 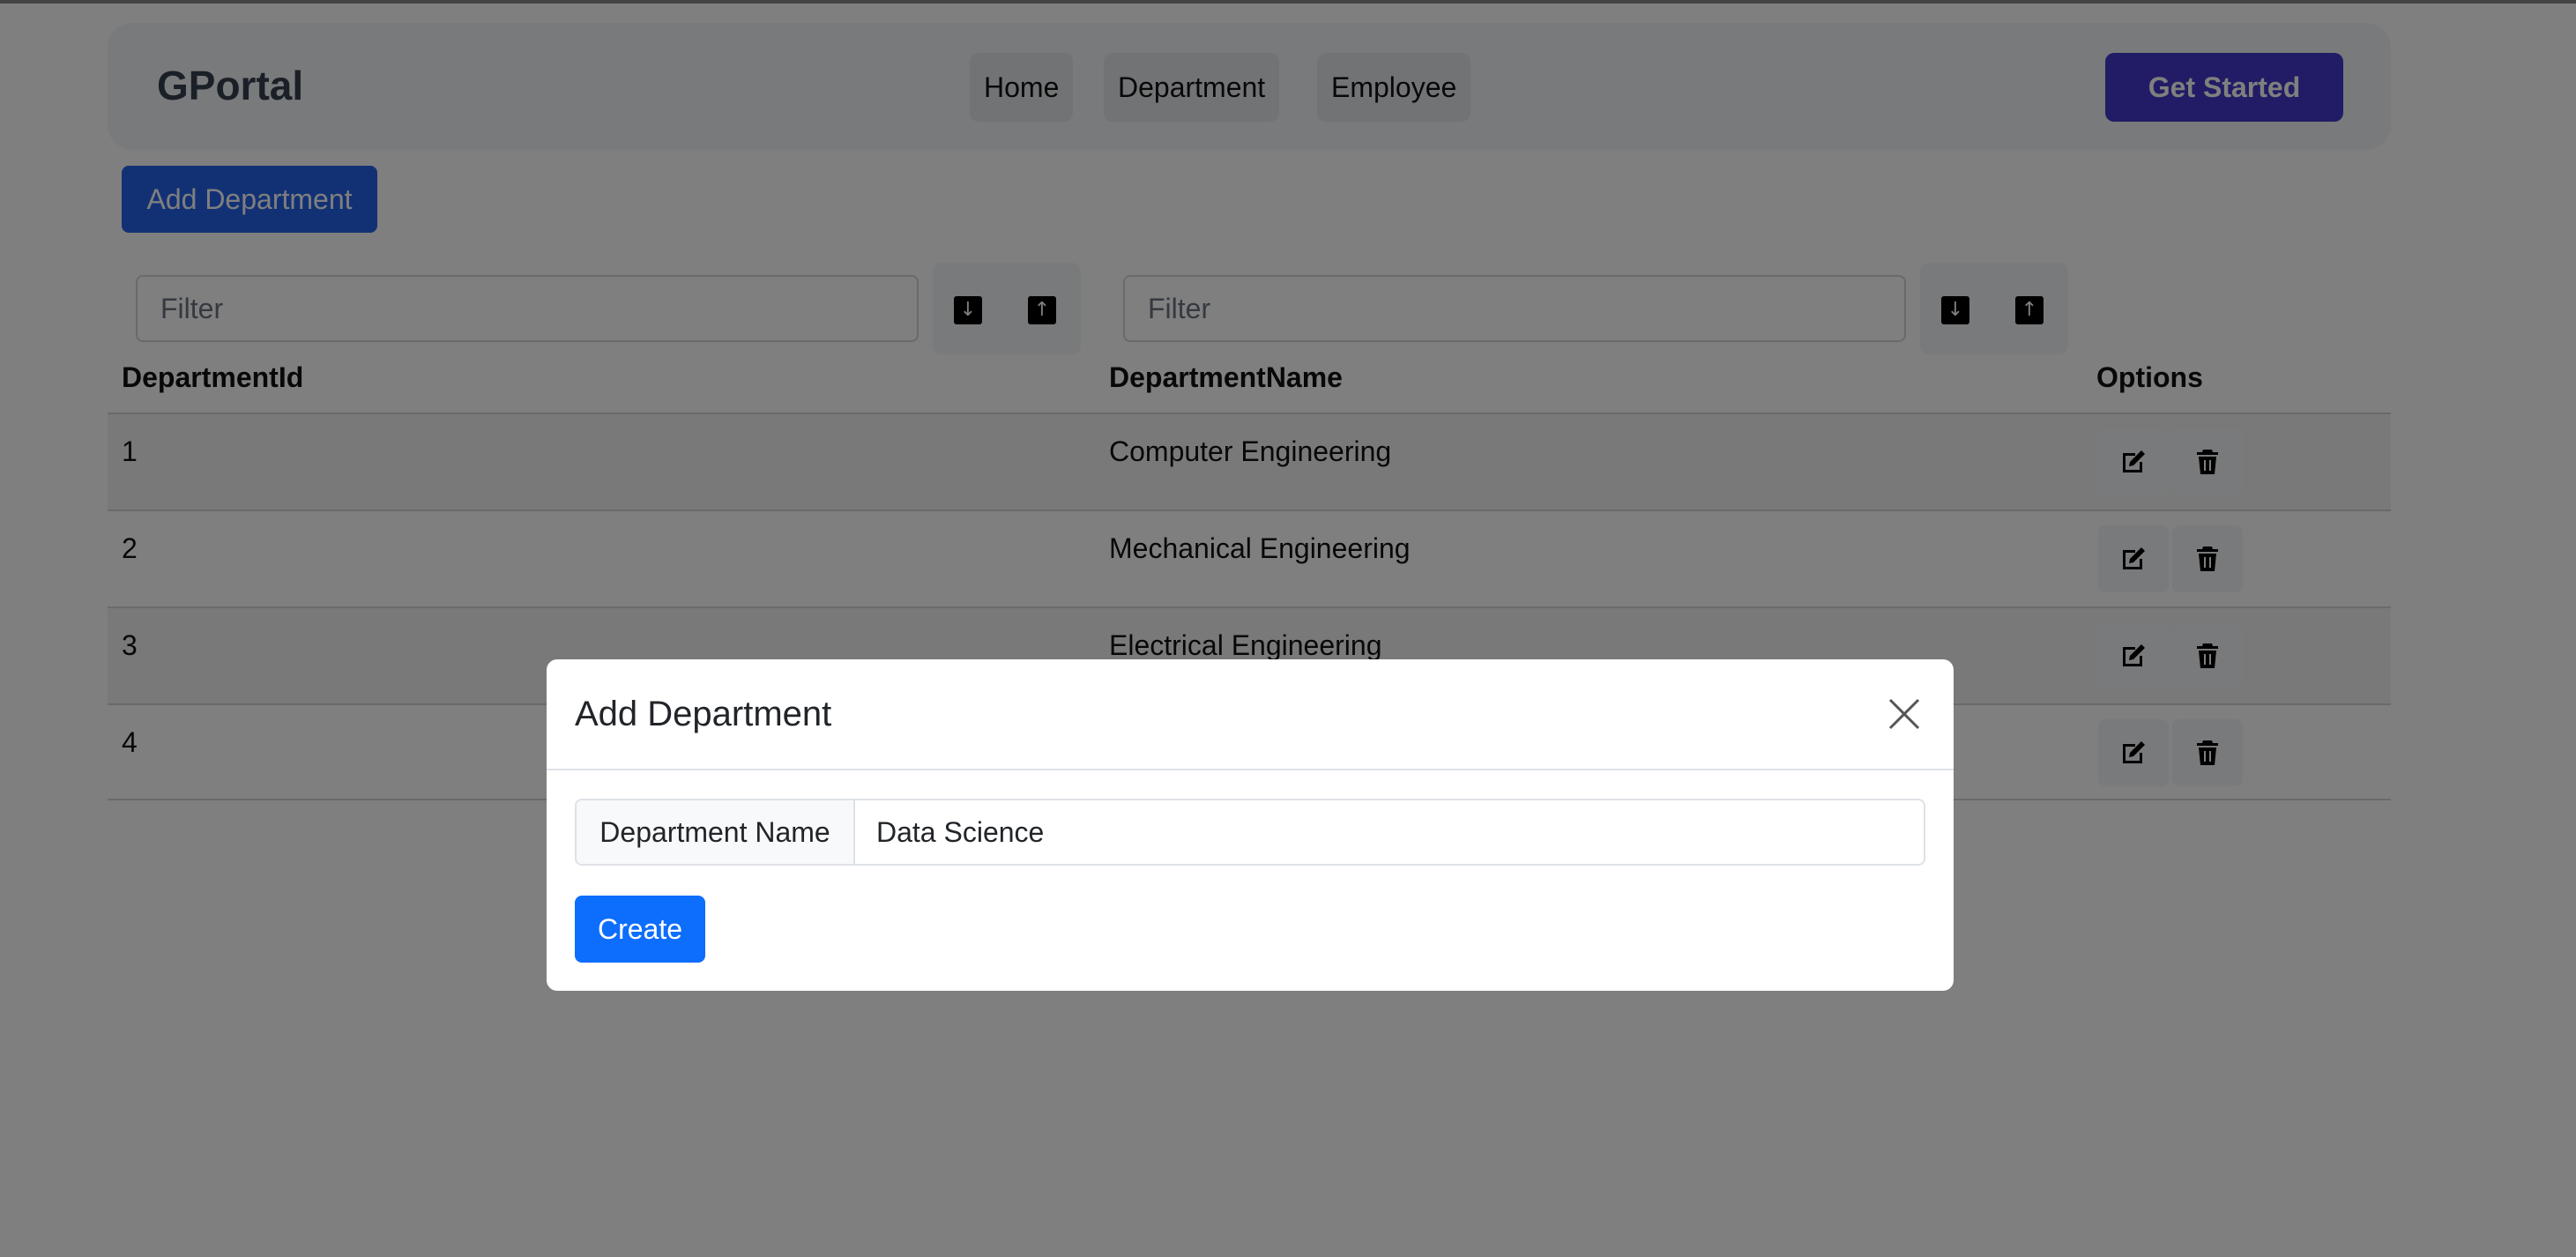 I want to click on modal-title: Add Department, so click(x=703, y=714).